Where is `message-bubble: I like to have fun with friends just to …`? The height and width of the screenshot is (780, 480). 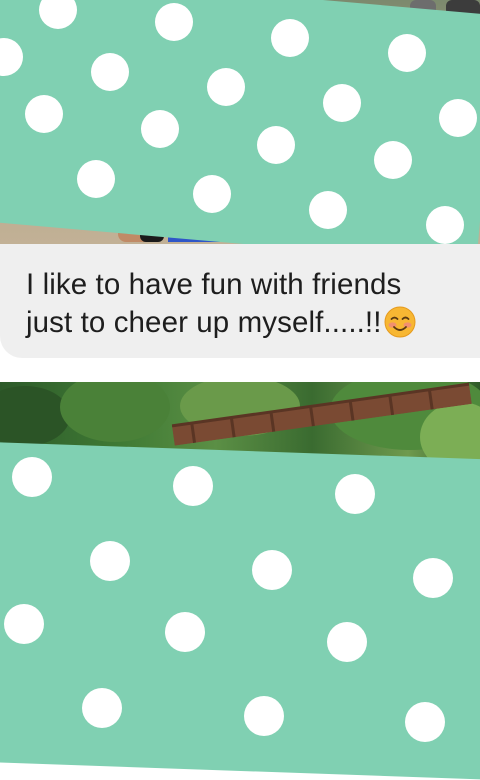 message-bubble: I like to have fun with friends just to … is located at coordinates (240, 301).